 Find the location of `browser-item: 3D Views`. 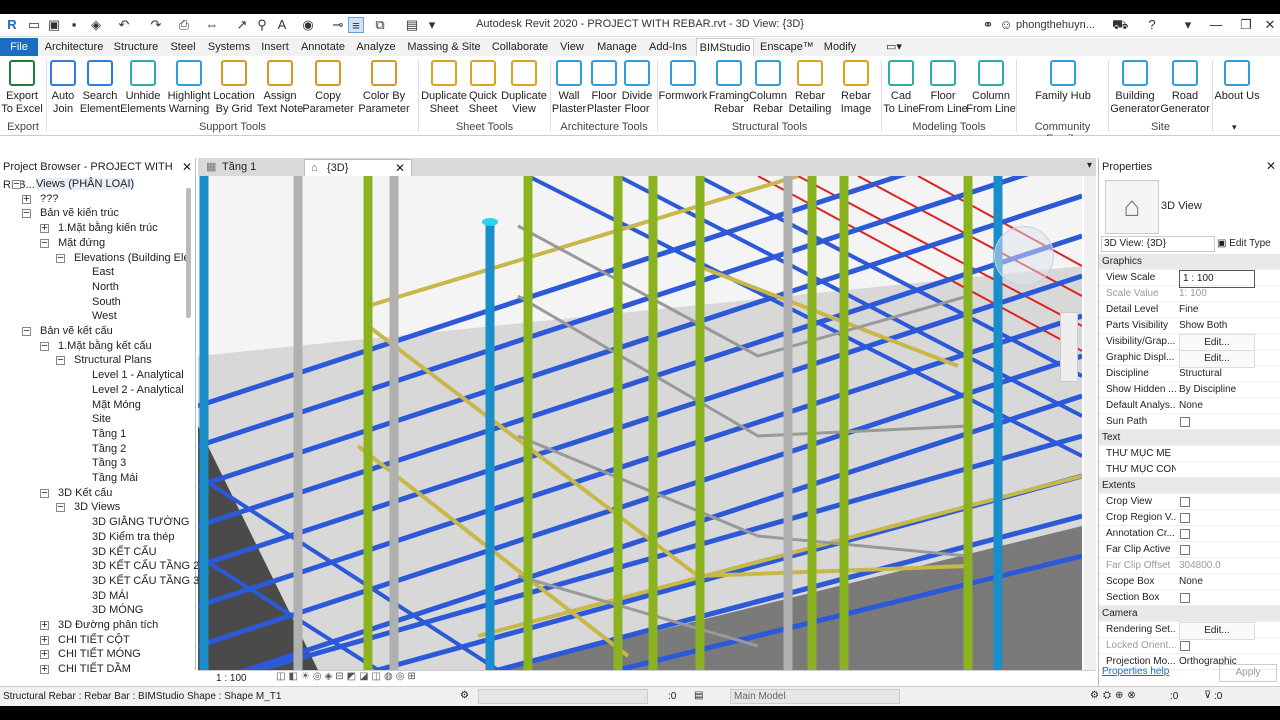

browser-item: 3D Views is located at coordinates (97, 507).